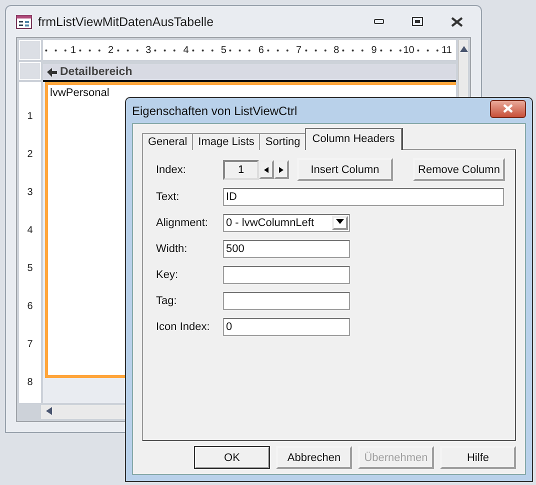 The width and height of the screenshot is (536, 485). Describe the element at coordinates (30, 50) in the screenshot. I see `ruler-corner` at that location.